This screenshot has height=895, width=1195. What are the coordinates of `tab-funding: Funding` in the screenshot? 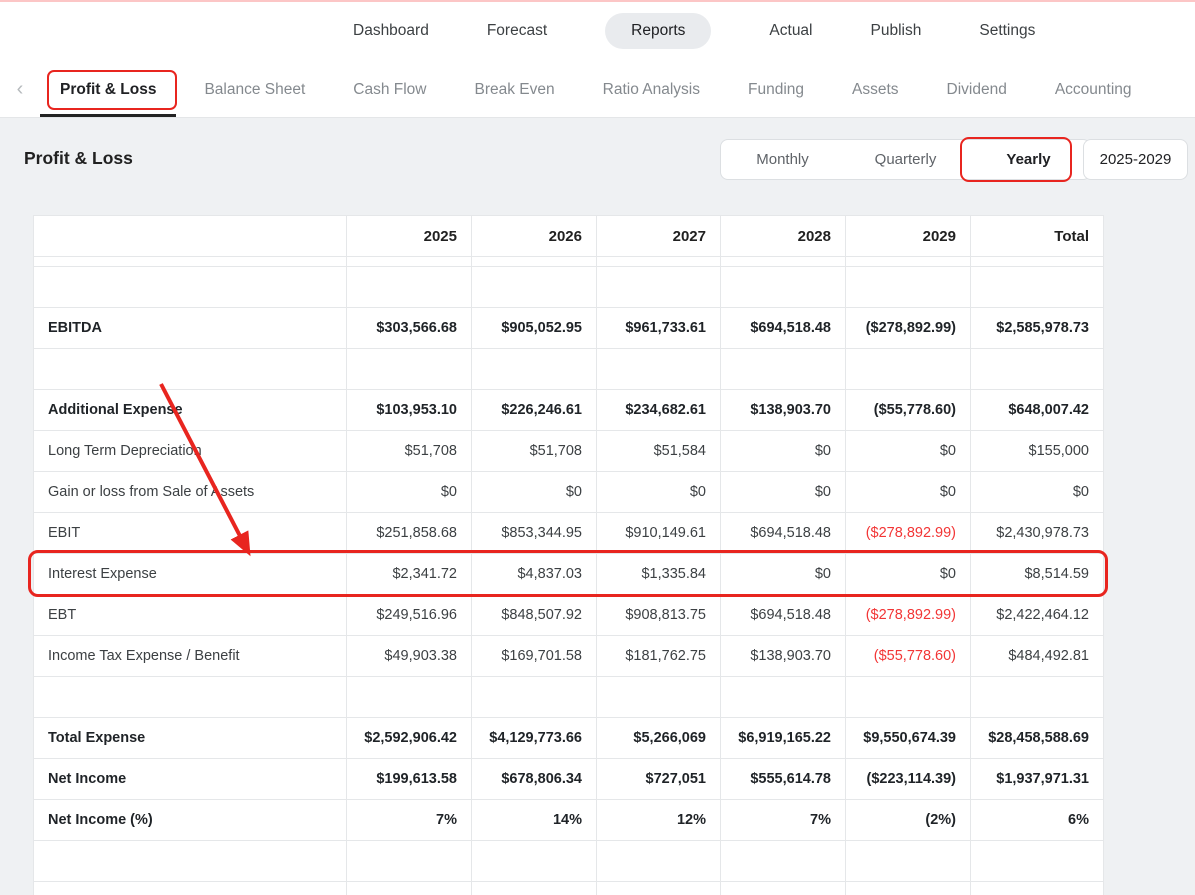 It's located at (776, 89).